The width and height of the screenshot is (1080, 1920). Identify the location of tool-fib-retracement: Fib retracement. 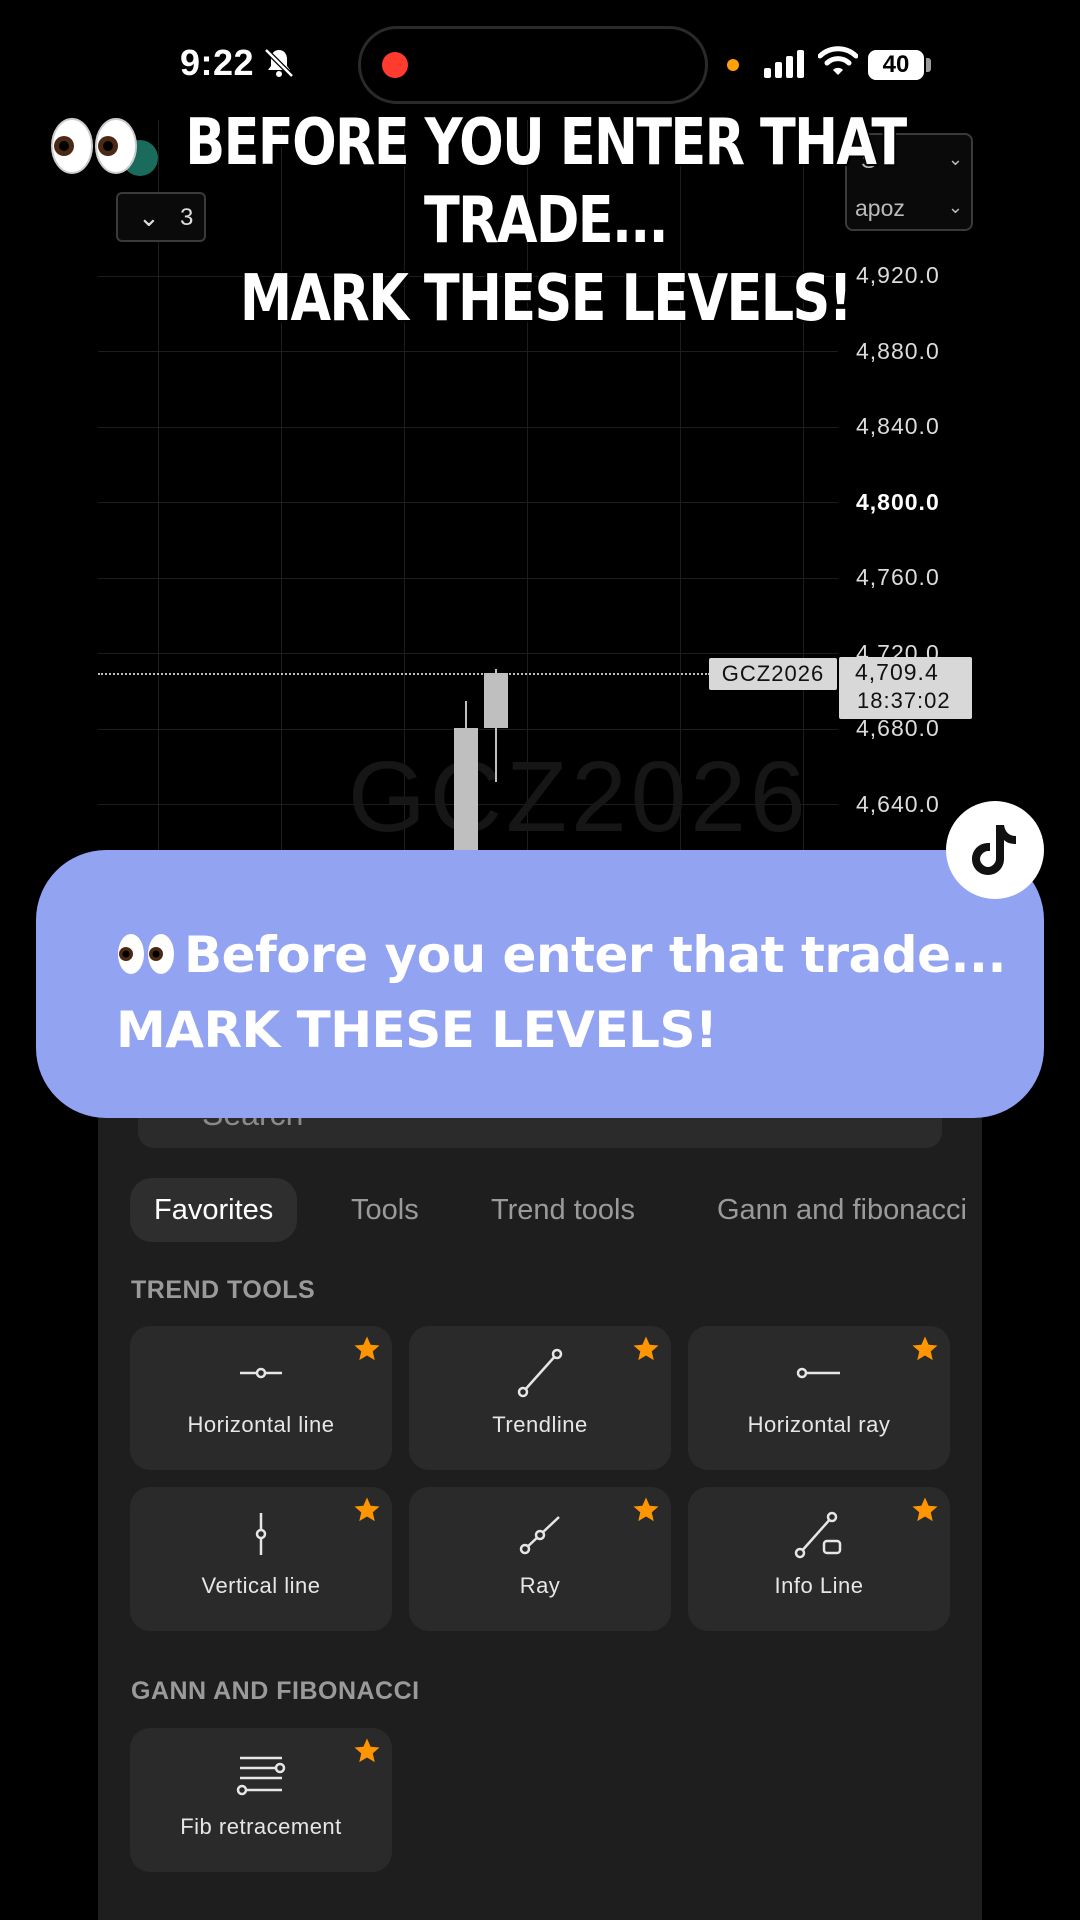
(261, 1800).